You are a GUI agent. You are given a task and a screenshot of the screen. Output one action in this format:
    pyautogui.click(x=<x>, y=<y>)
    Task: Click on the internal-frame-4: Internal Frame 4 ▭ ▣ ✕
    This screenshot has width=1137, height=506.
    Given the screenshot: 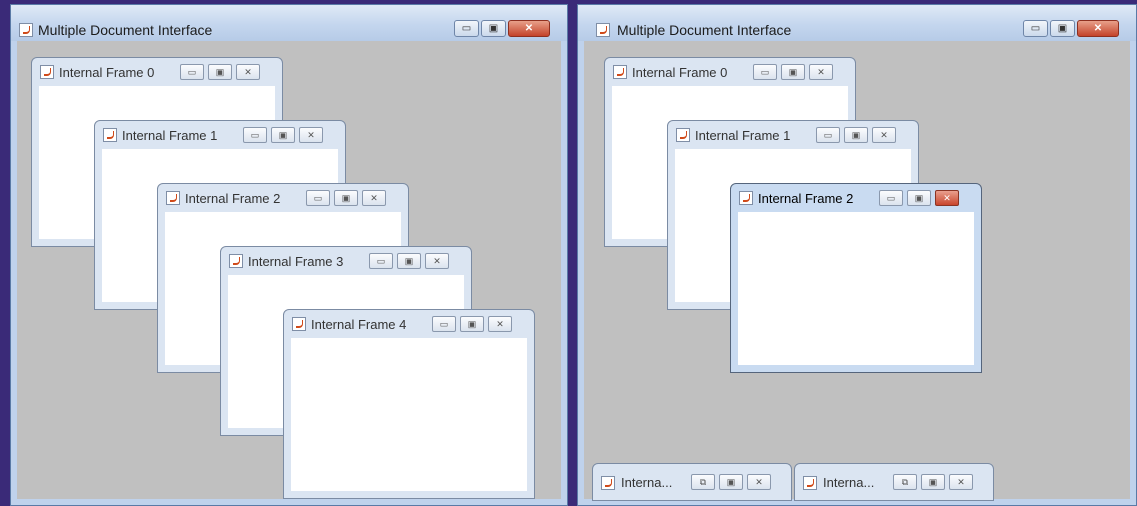 What is the action you would take?
    pyautogui.click(x=409, y=404)
    